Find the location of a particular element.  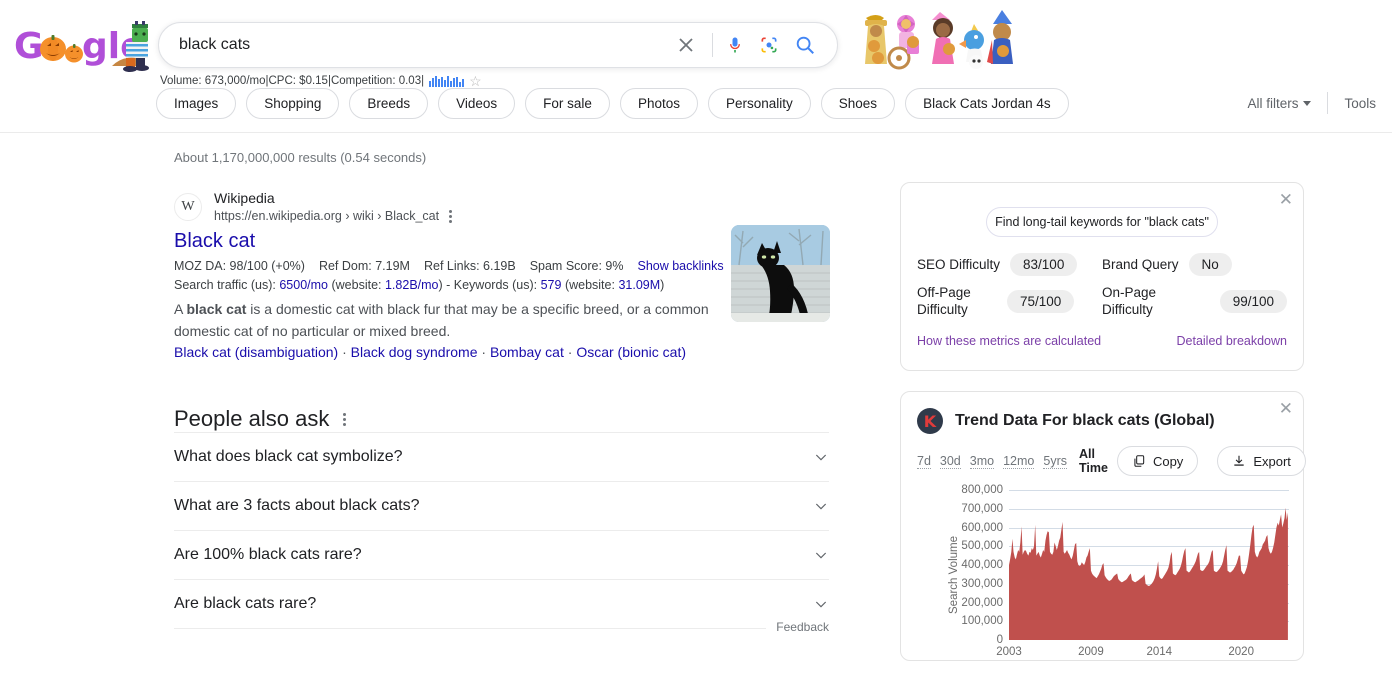

chip-for-sale: For sale is located at coordinates (567, 103).